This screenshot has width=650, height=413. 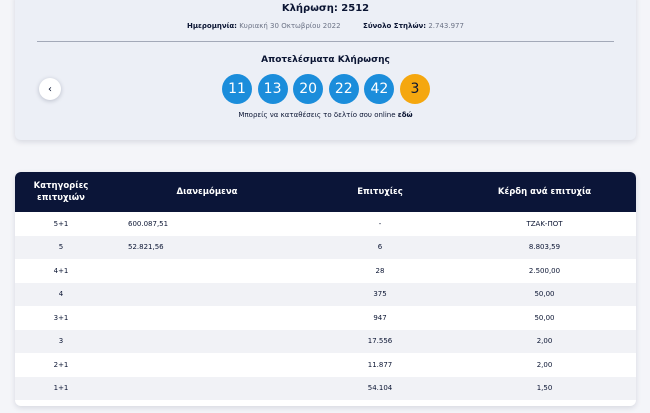 What do you see at coordinates (544, 247) in the screenshot?
I see `cell-prize: 8.803,59` at bounding box center [544, 247].